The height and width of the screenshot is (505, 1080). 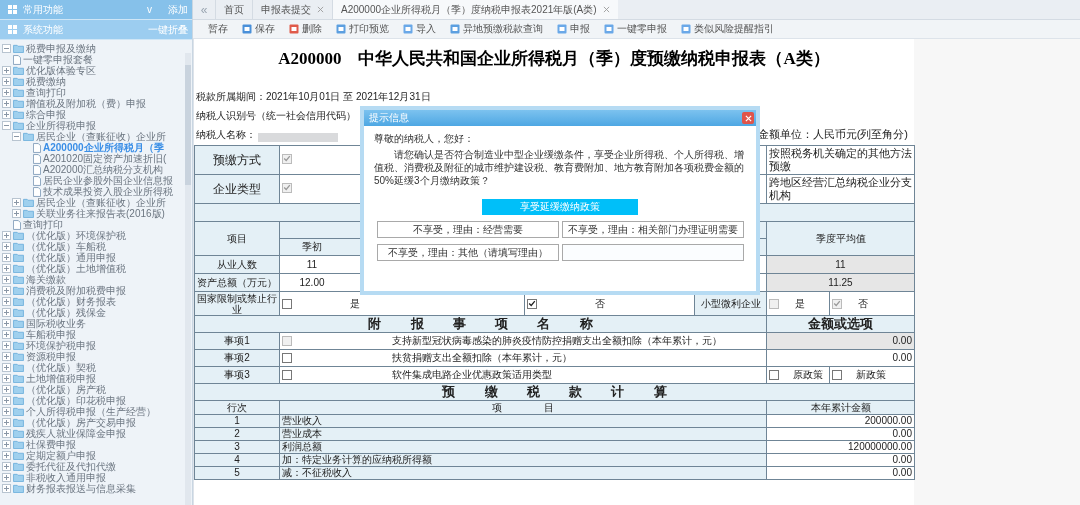 I want to click on tree-item: （优化版）印花税申报, so click(x=76, y=400).